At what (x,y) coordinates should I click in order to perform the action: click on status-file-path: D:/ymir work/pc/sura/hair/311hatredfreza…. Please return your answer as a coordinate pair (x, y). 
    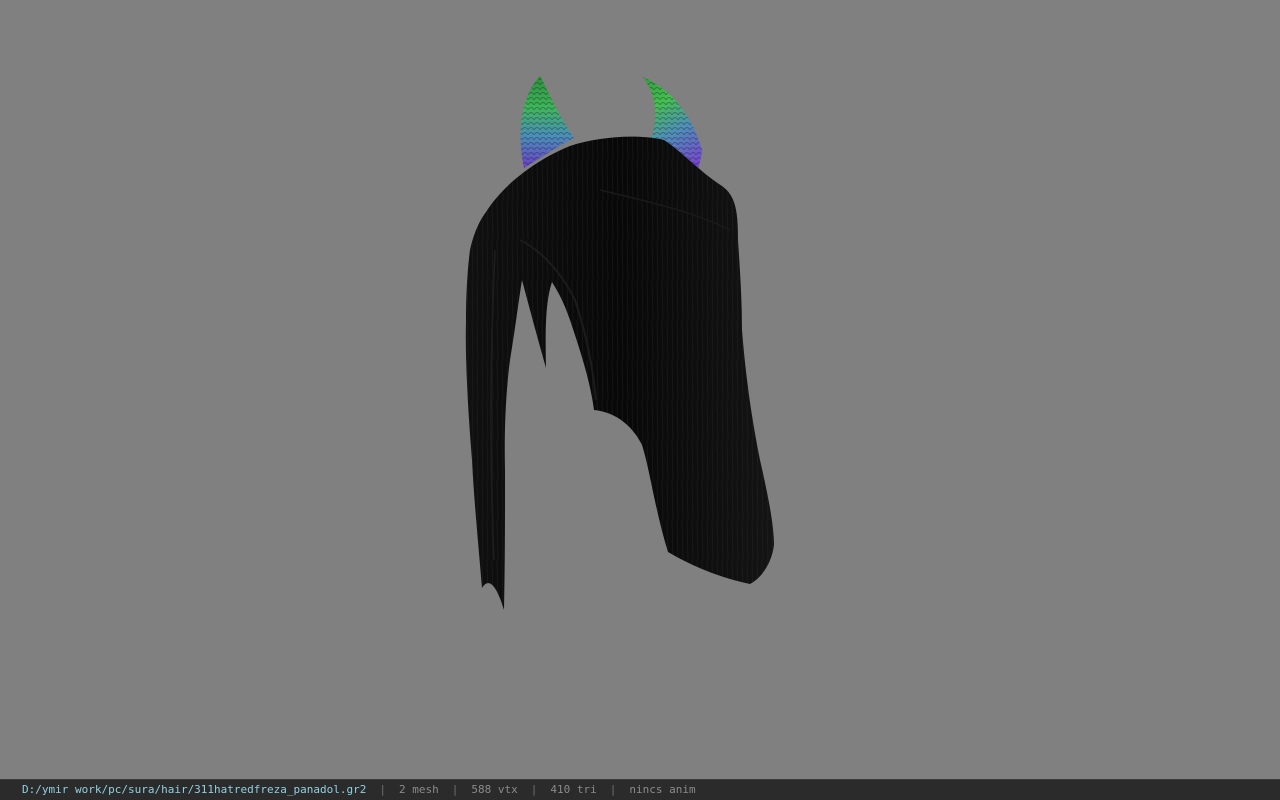
    Looking at the image, I should click on (194, 789).